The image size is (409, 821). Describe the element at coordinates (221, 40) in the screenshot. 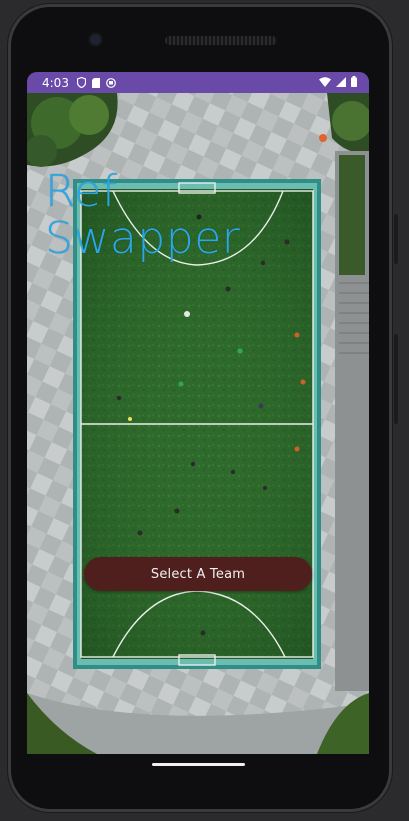

I see `speaker-grille` at that location.